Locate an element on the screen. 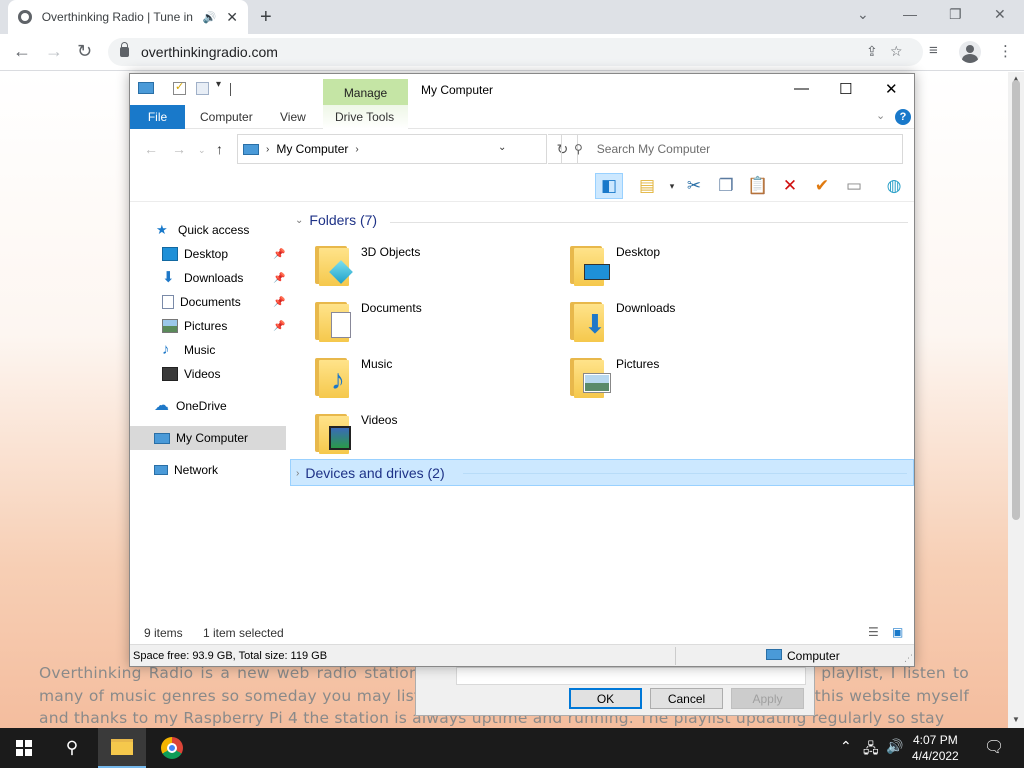 This screenshot has height=768, width=1024. large-icons-view-icon: ▣ is located at coordinates (897, 632).